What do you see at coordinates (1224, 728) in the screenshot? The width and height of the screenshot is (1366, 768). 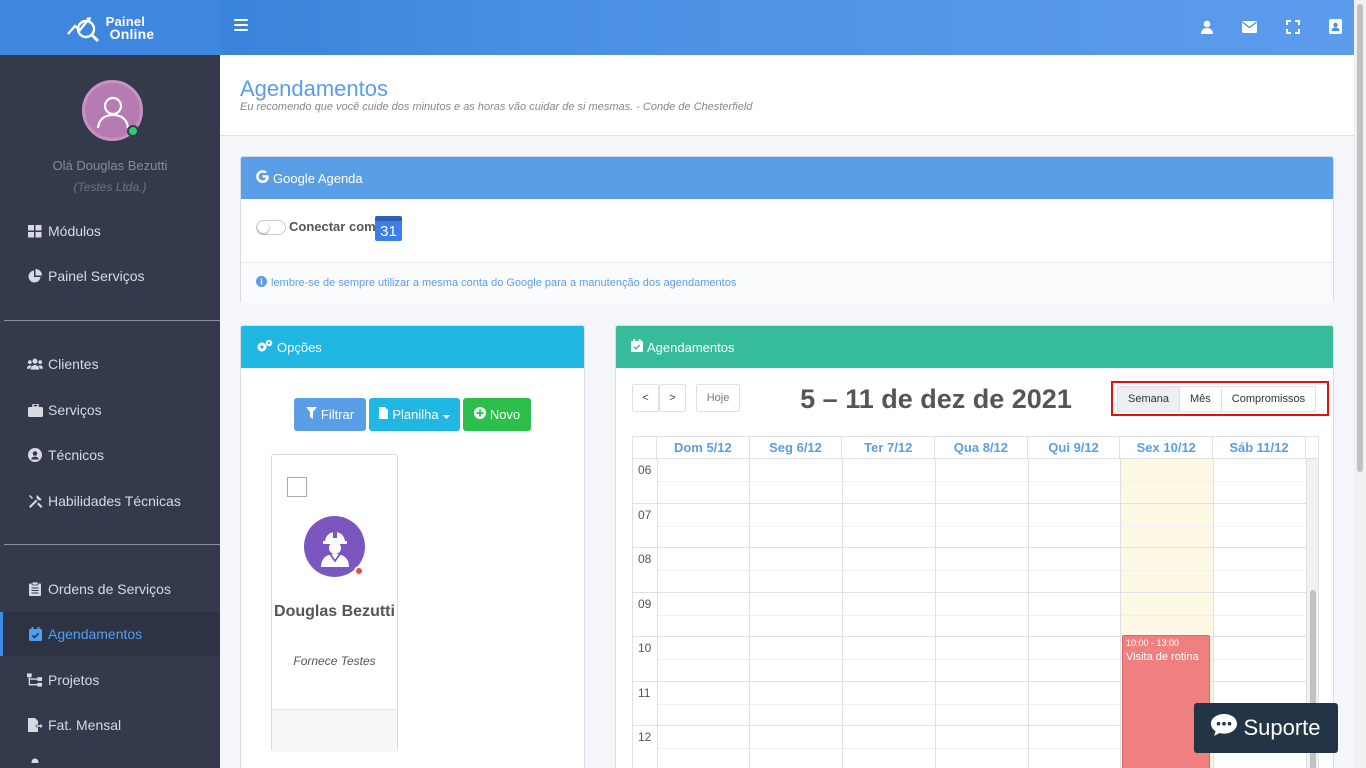 I see `chat-bubble-icon` at bounding box center [1224, 728].